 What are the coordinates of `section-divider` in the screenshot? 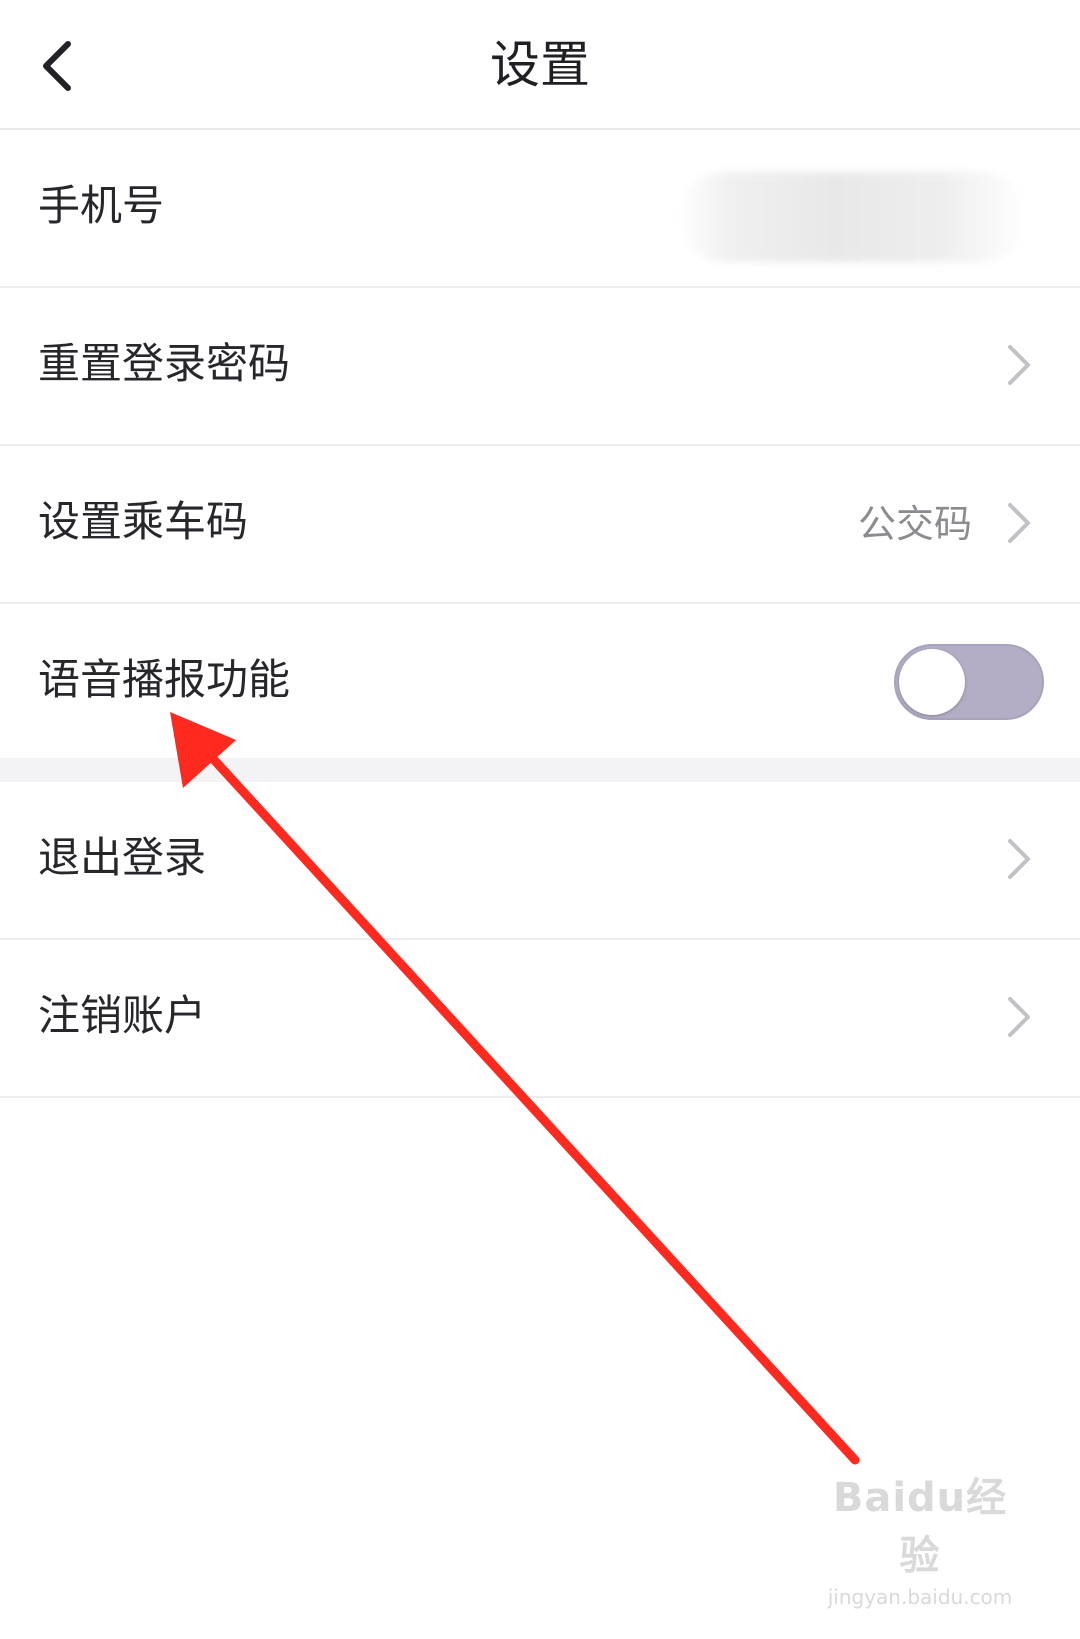 It's located at (540, 770).